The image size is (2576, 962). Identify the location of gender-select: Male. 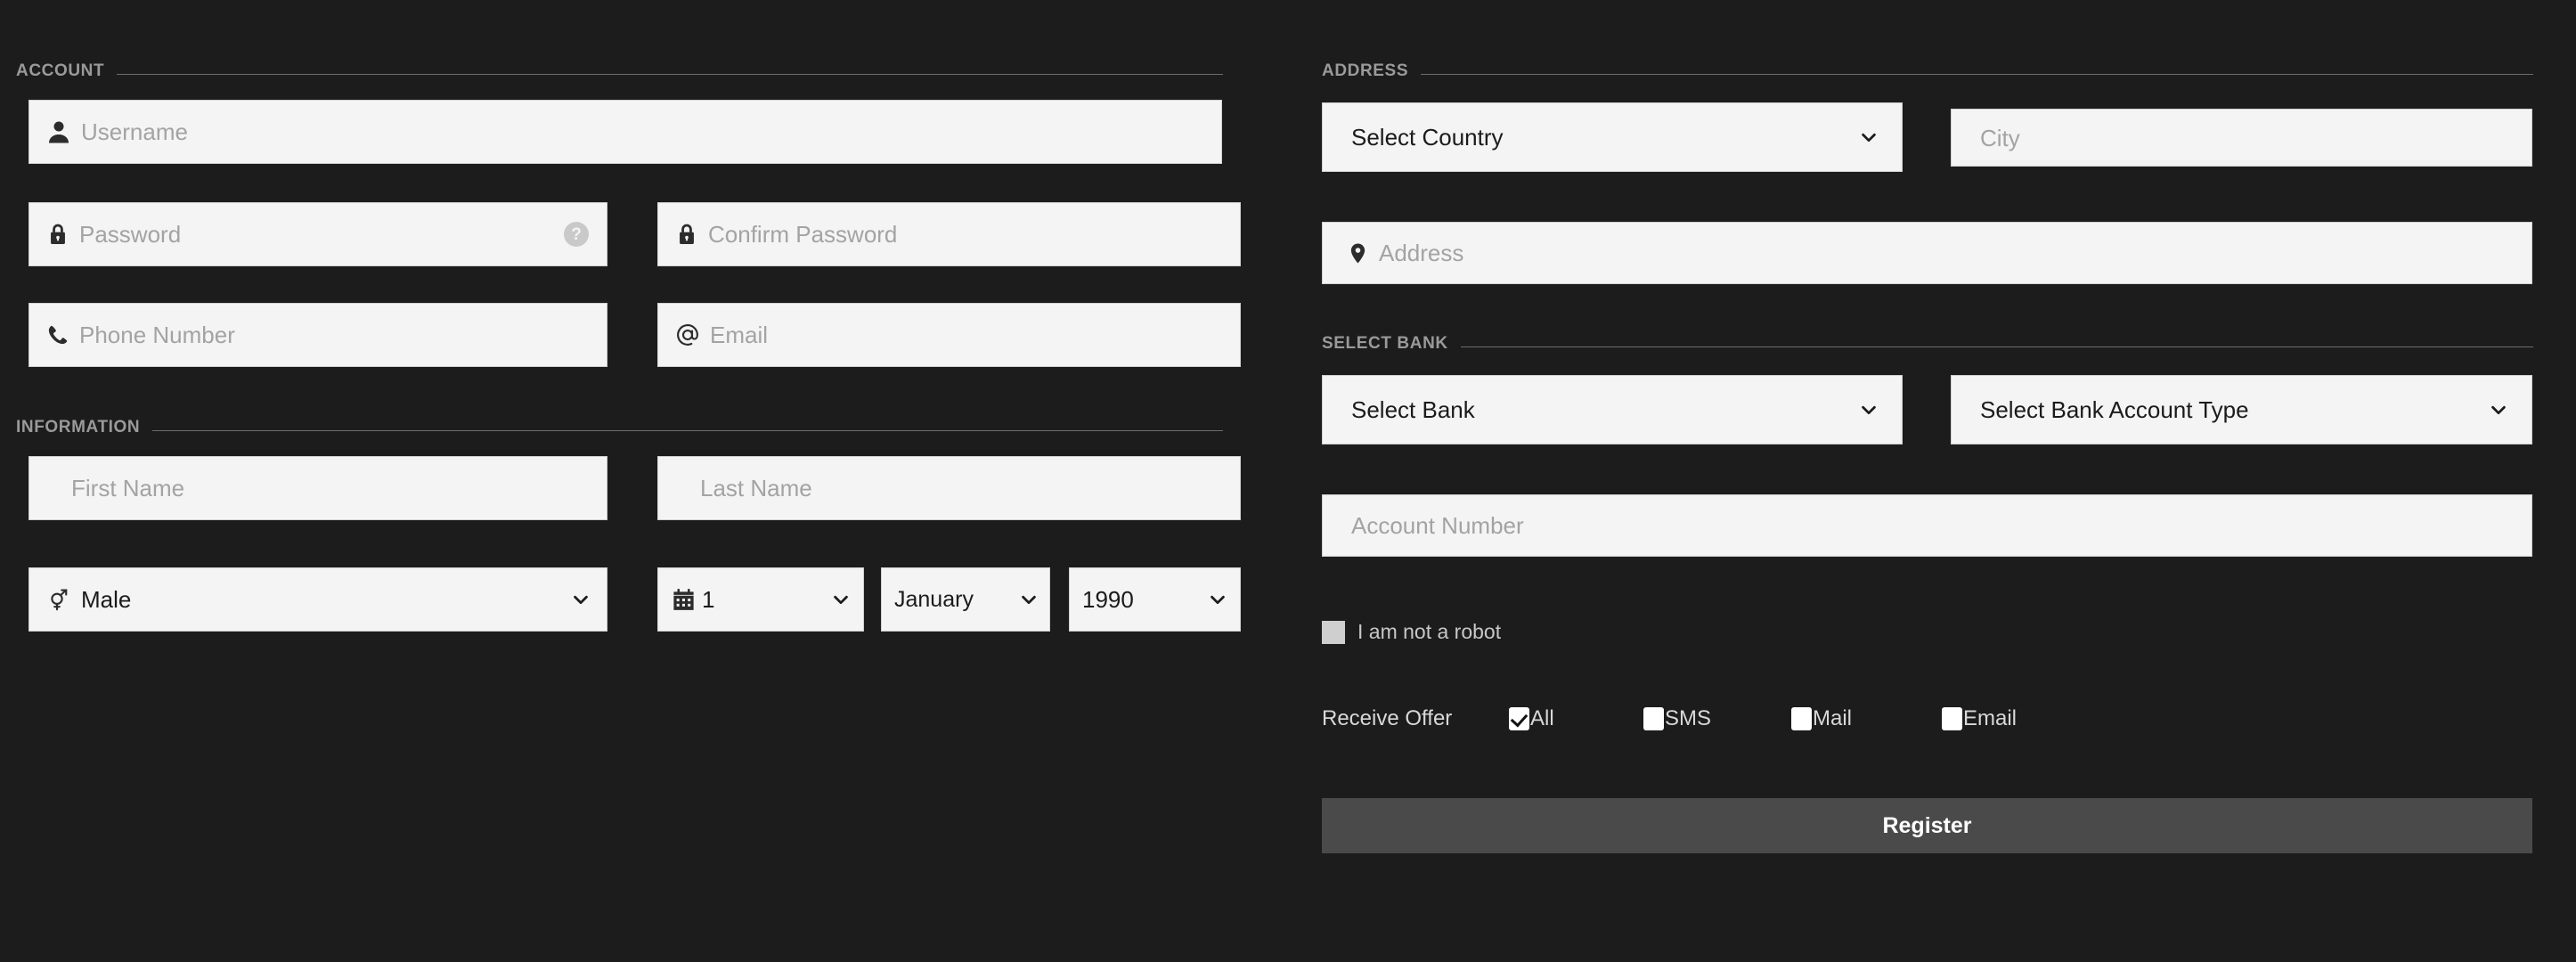
(318, 599).